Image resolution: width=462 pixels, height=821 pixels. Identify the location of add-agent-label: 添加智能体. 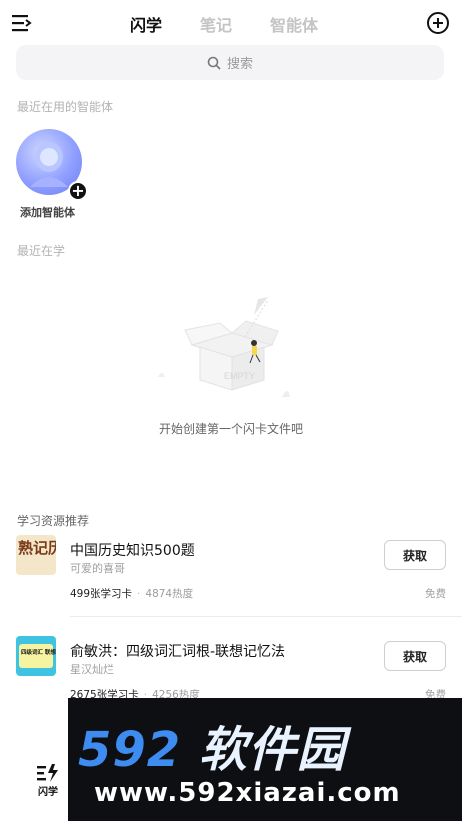
(47, 212).